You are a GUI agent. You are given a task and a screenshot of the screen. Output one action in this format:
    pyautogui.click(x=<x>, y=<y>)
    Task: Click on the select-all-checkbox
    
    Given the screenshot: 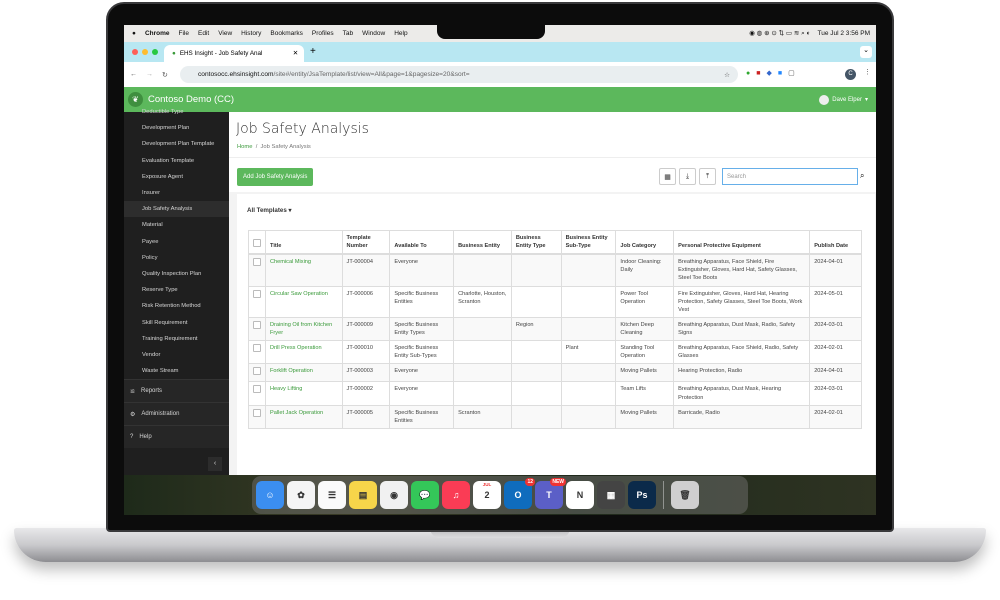 What is the action you would take?
    pyautogui.click(x=257, y=243)
    